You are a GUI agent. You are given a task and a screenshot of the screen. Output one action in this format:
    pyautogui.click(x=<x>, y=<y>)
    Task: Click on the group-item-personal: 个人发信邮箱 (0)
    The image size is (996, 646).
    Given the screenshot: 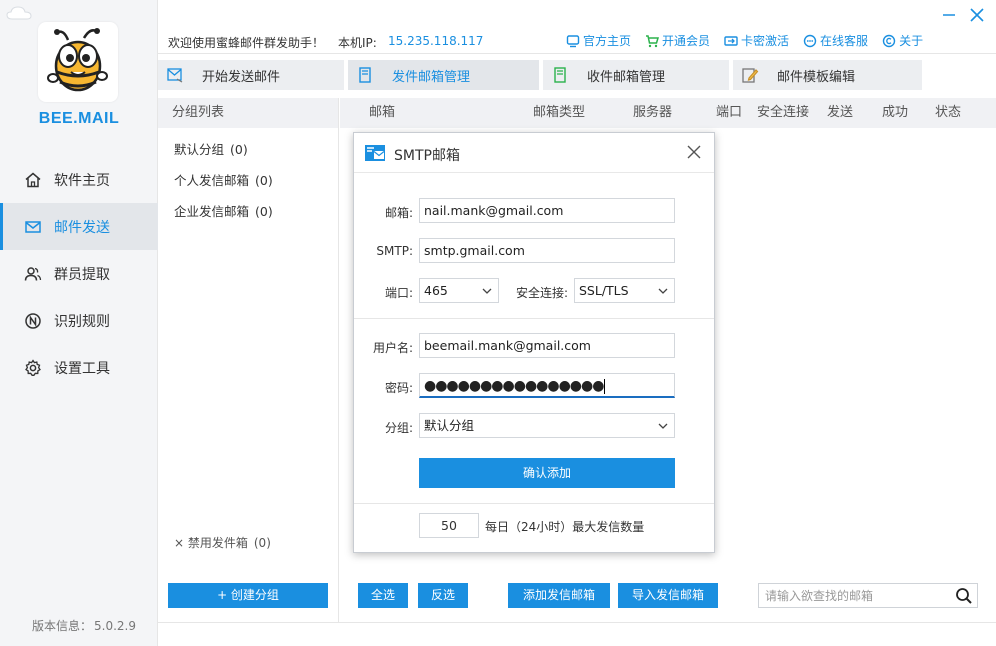 What is the action you would take?
    pyautogui.click(x=248, y=180)
    